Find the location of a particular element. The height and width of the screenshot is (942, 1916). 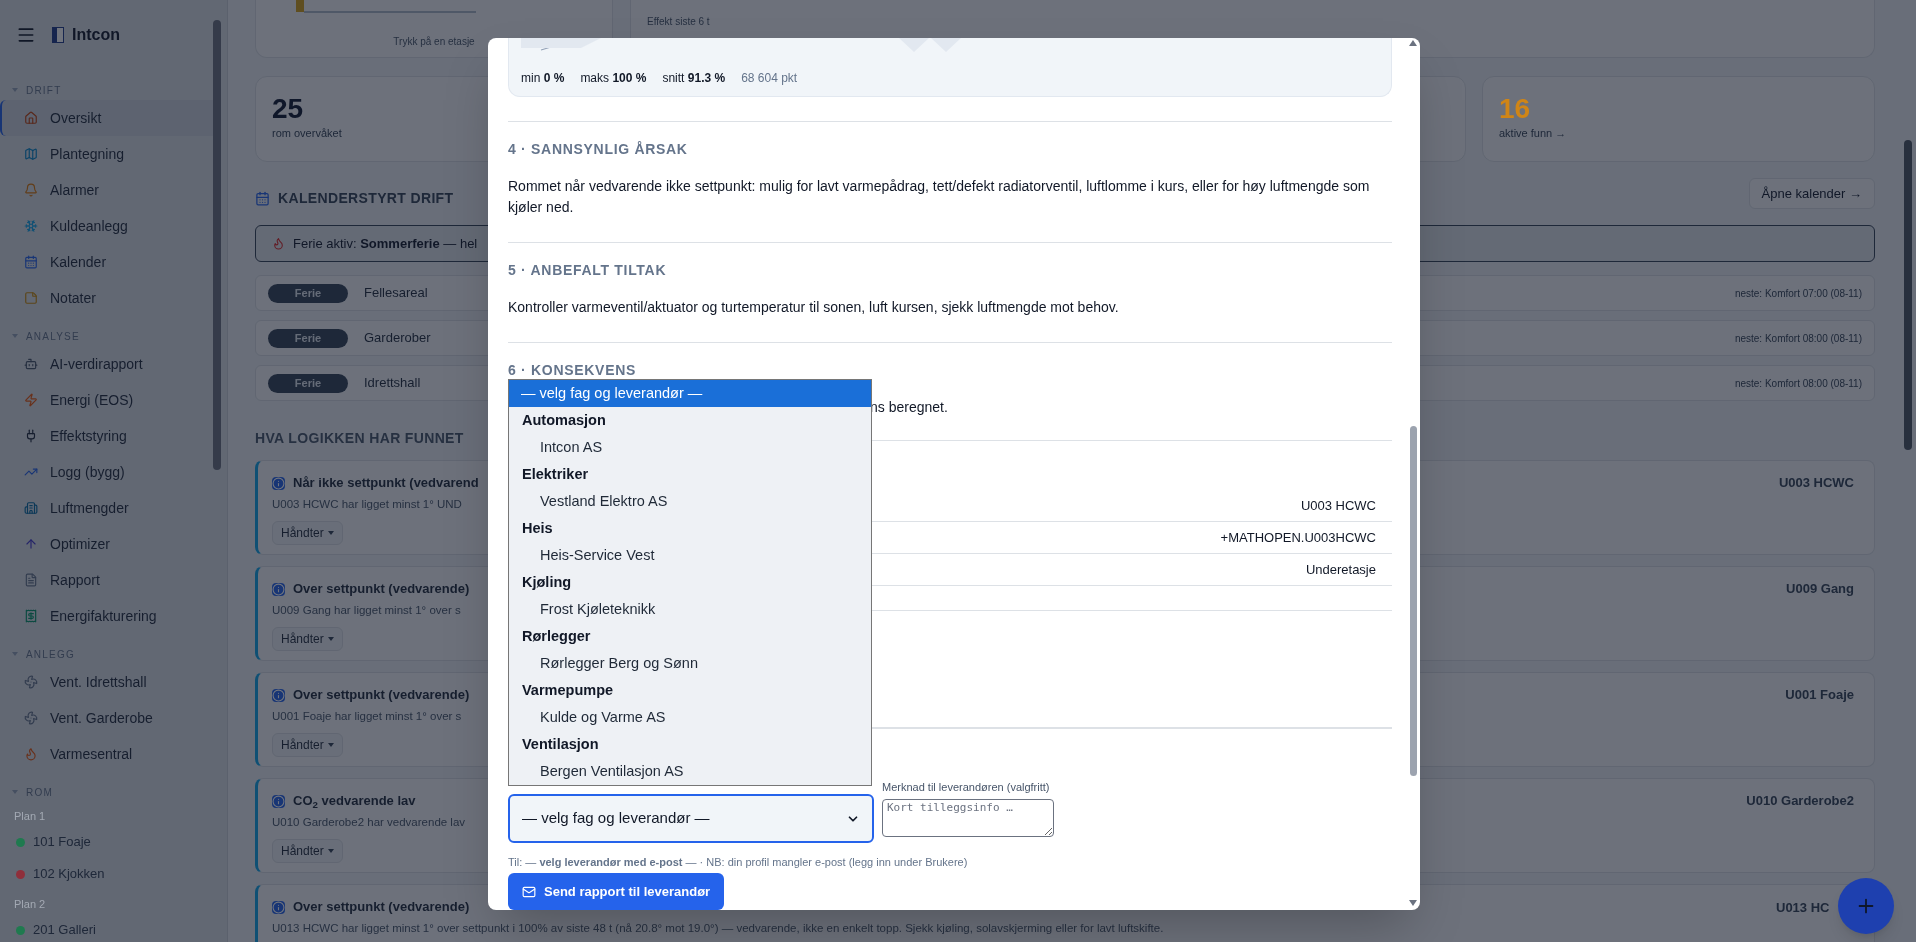

dropdown-option: Bergen Ventilasjon AS is located at coordinates (690, 771).